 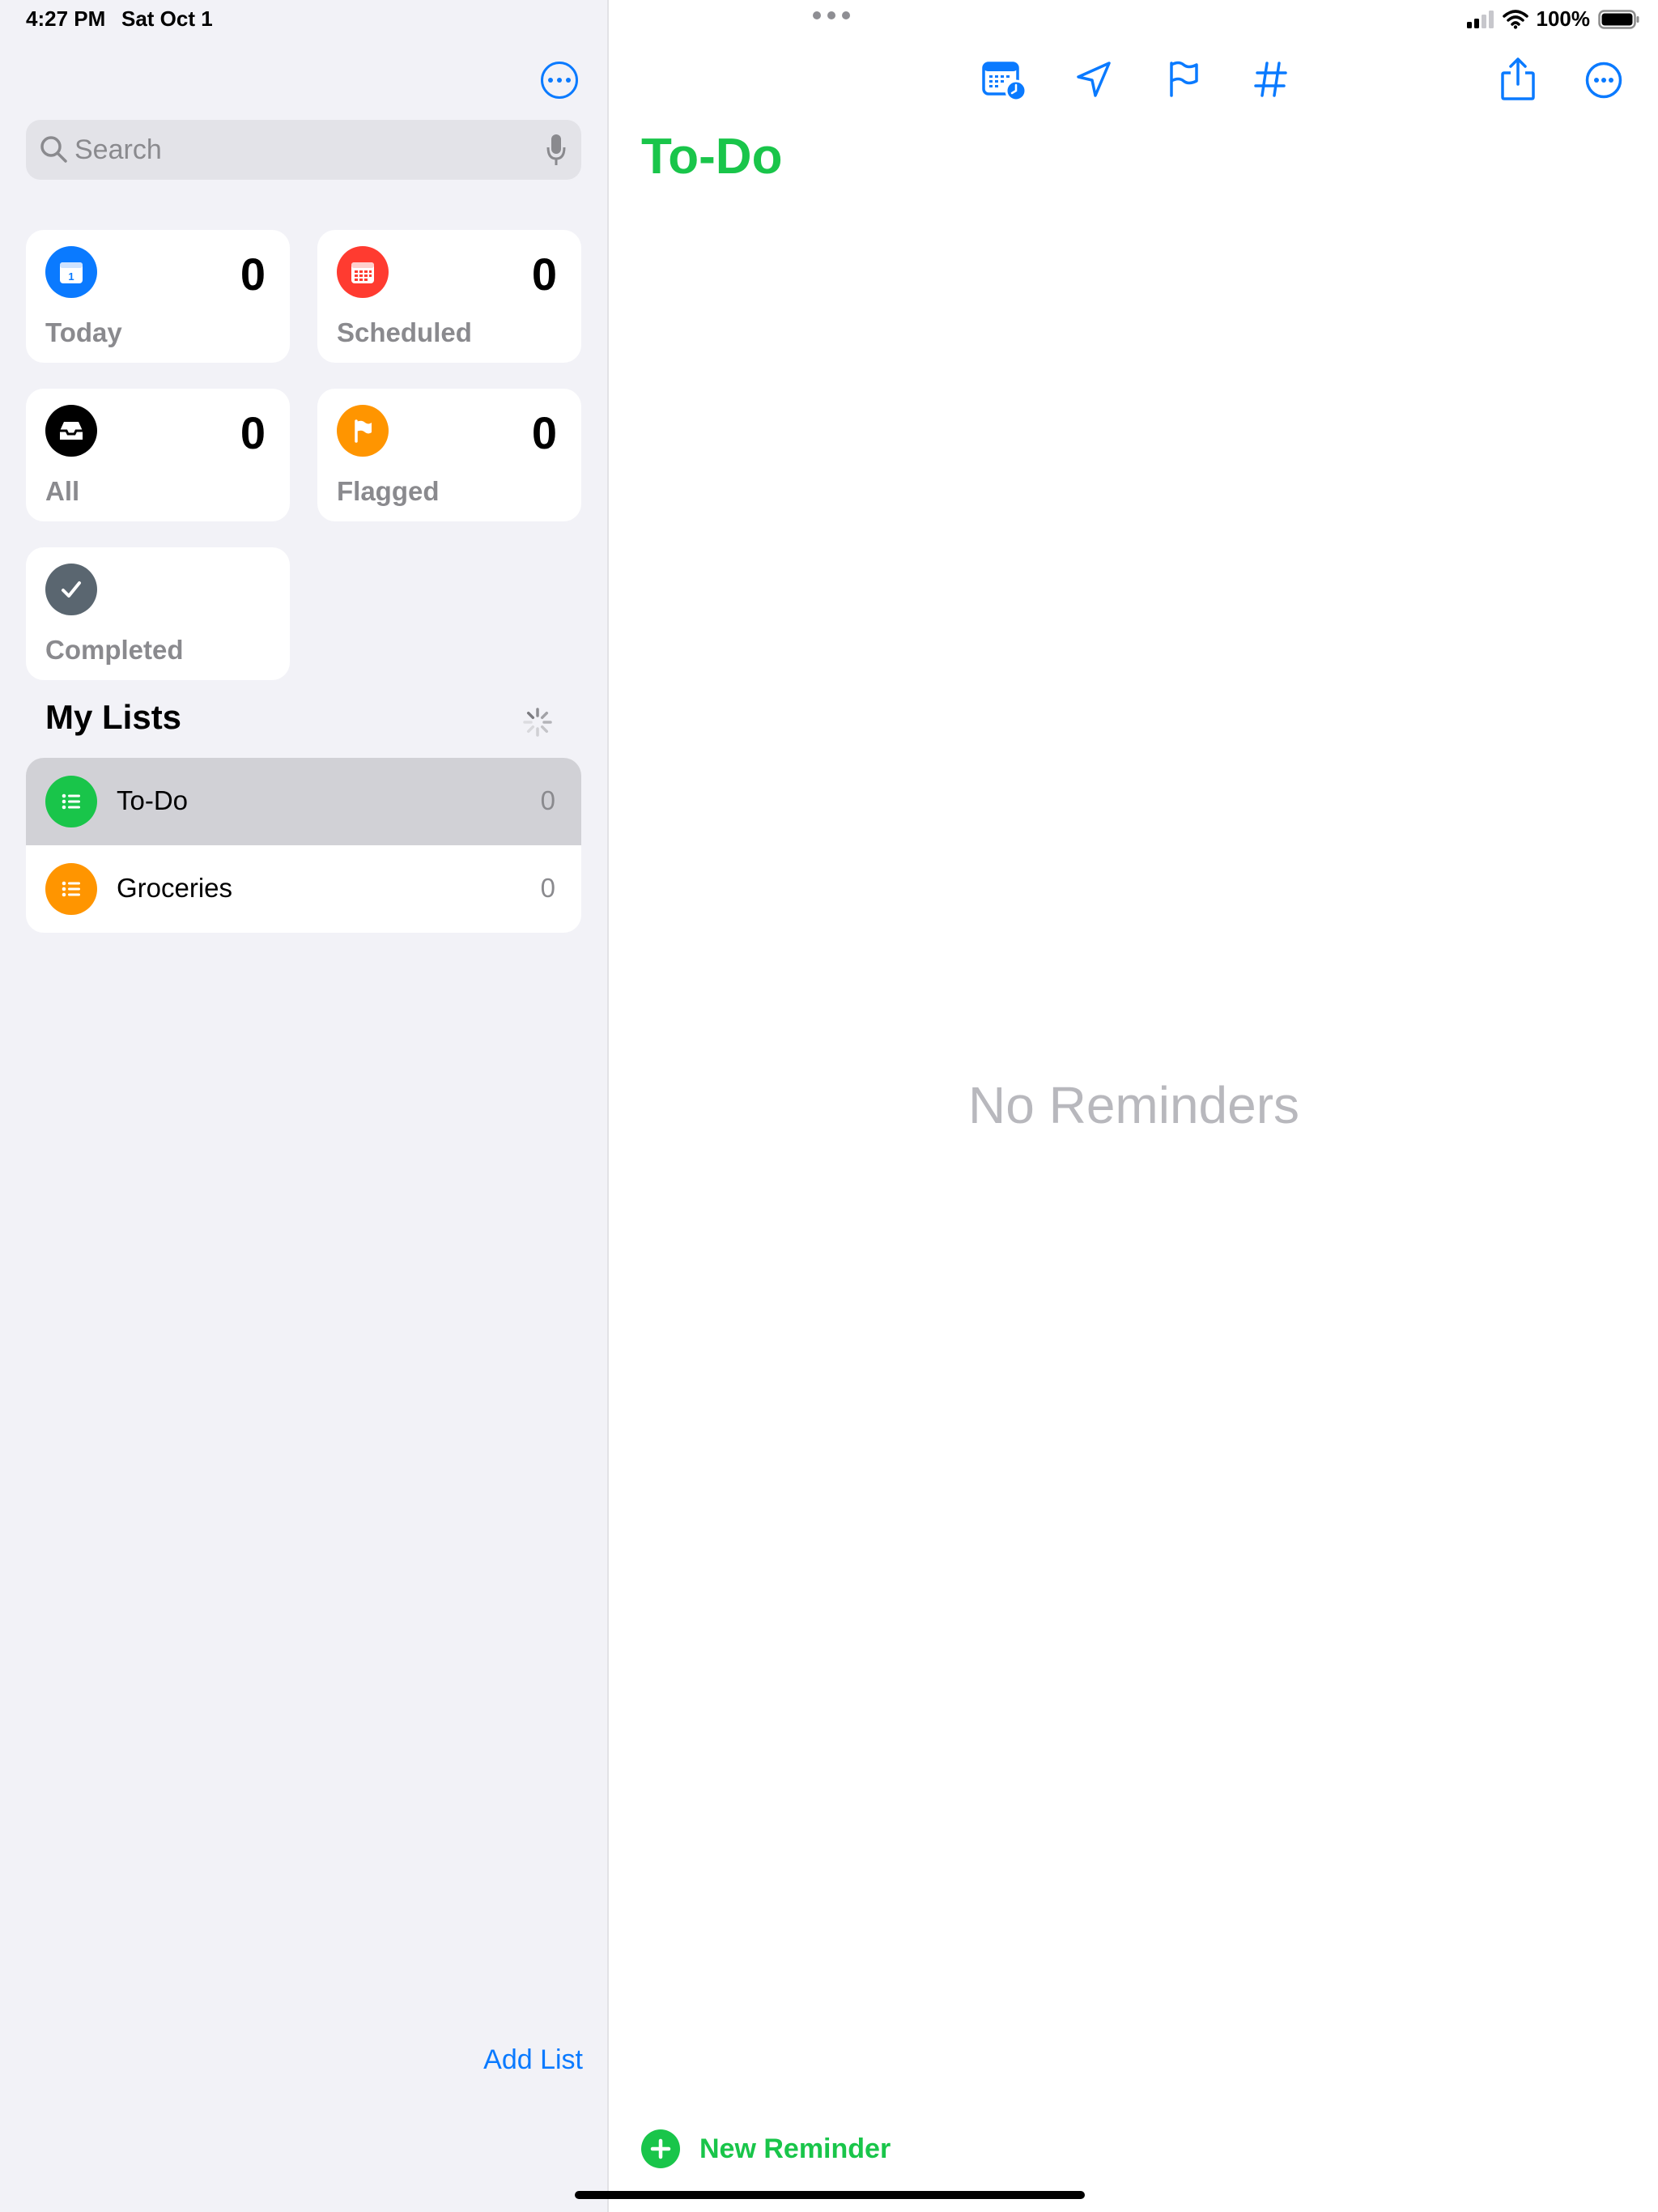 What do you see at coordinates (1271, 79) in the screenshot?
I see `hashtag-icon` at bounding box center [1271, 79].